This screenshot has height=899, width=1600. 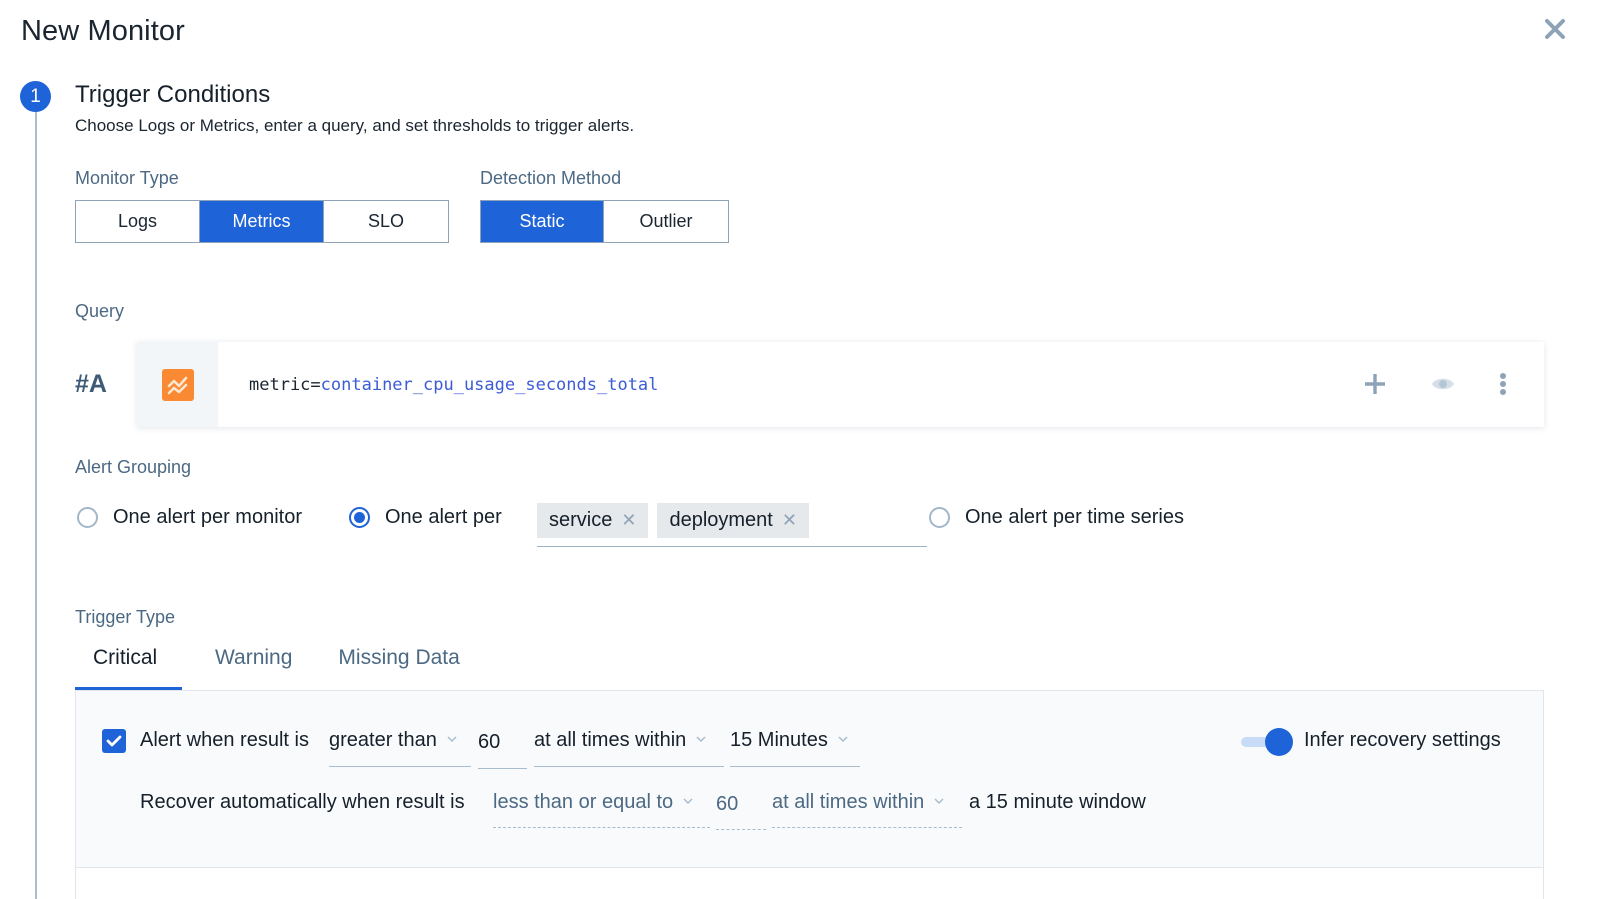 I want to click on more-options-button, so click(x=1503, y=384).